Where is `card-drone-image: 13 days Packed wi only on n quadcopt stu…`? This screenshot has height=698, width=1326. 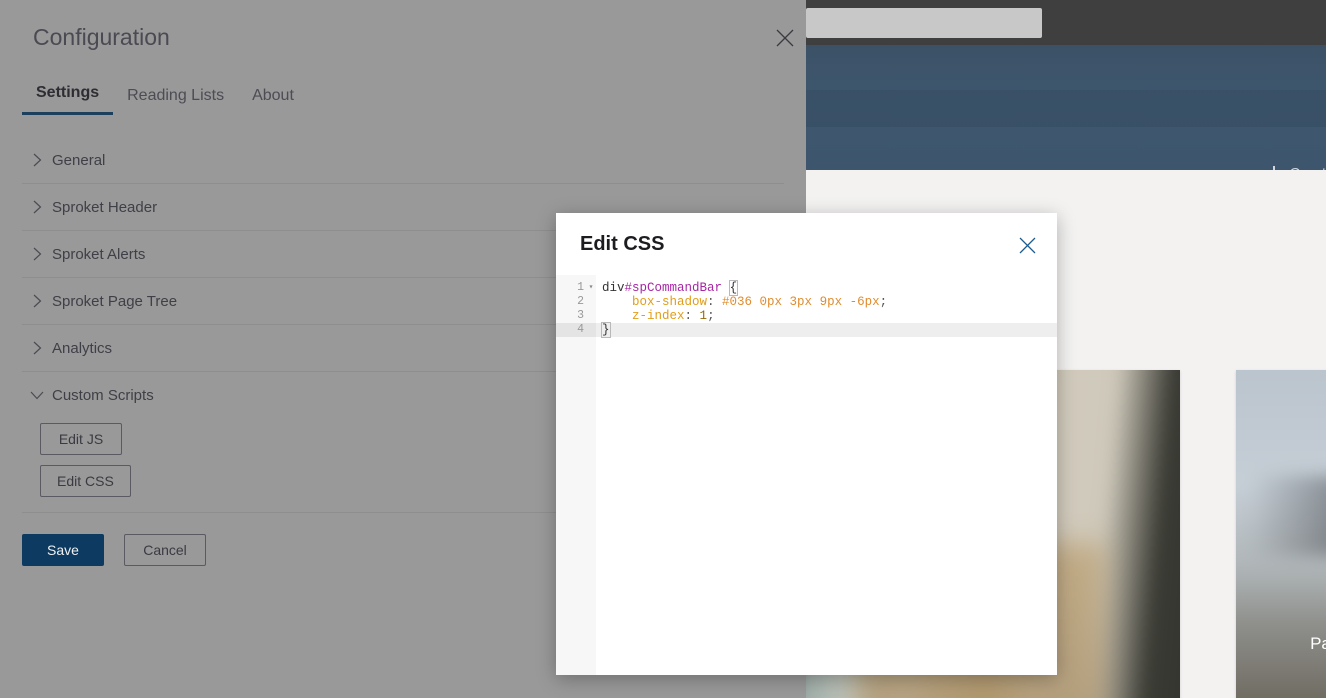 card-drone-image: 13 days Packed wi only on n quadcopt stu… is located at coordinates (1281, 534).